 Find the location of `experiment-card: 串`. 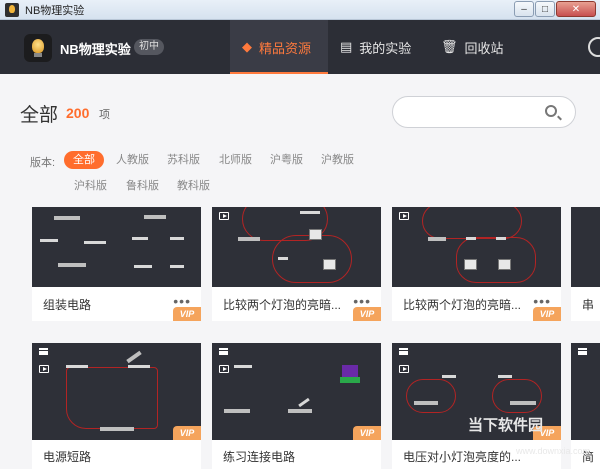

experiment-card: 串 is located at coordinates (585, 264).